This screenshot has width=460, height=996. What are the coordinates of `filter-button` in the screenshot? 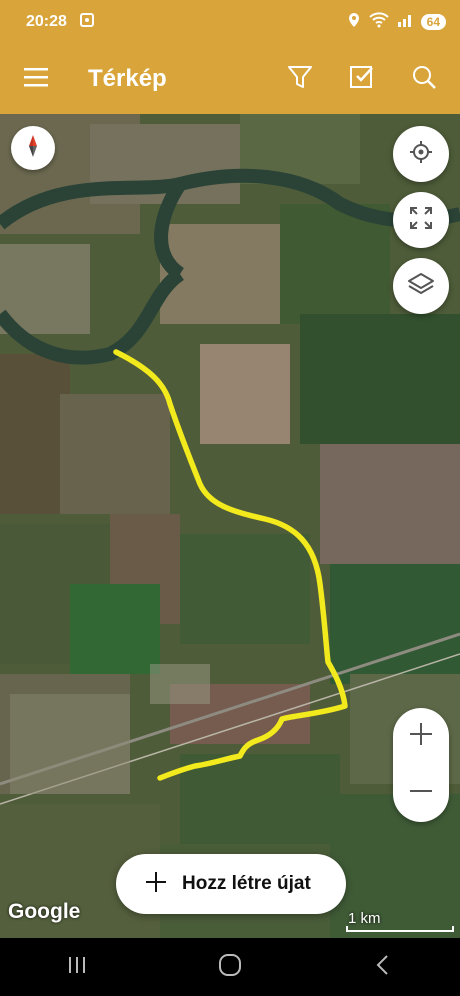 It's located at (300, 79).